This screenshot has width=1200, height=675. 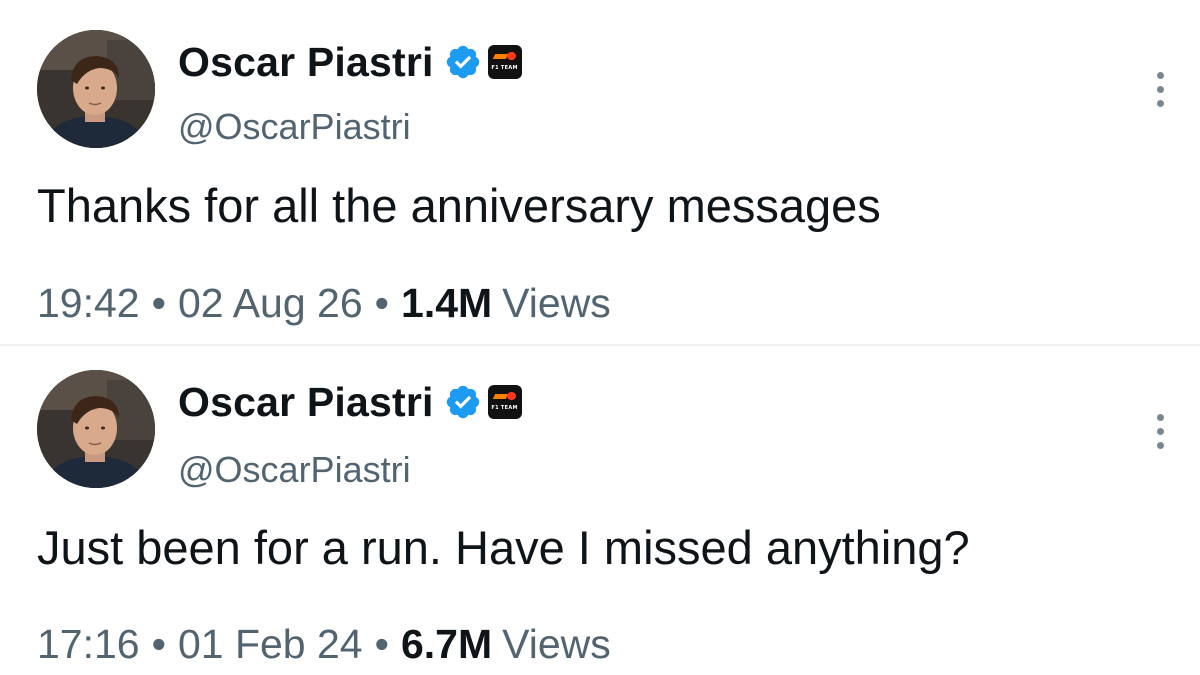 I want to click on tweet-date: 01 Feb 24, so click(x=270, y=644).